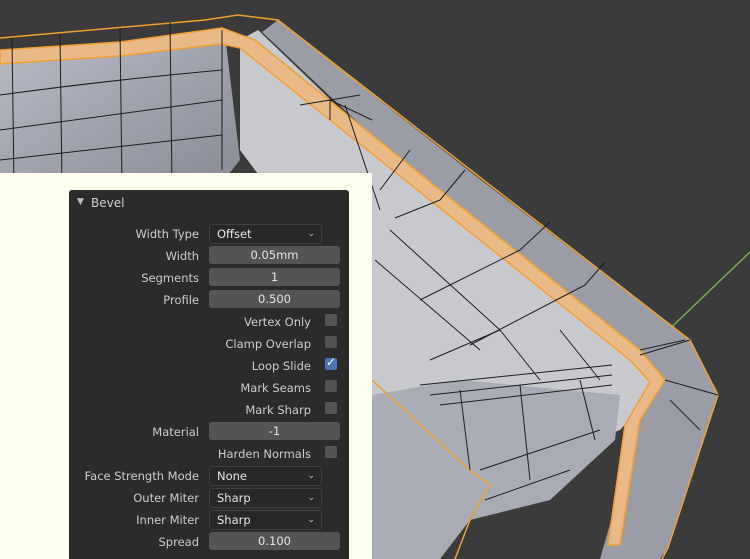 This screenshot has height=559, width=750. What do you see at coordinates (331, 452) in the screenshot?
I see `harden-normals-checkbox` at bounding box center [331, 452].